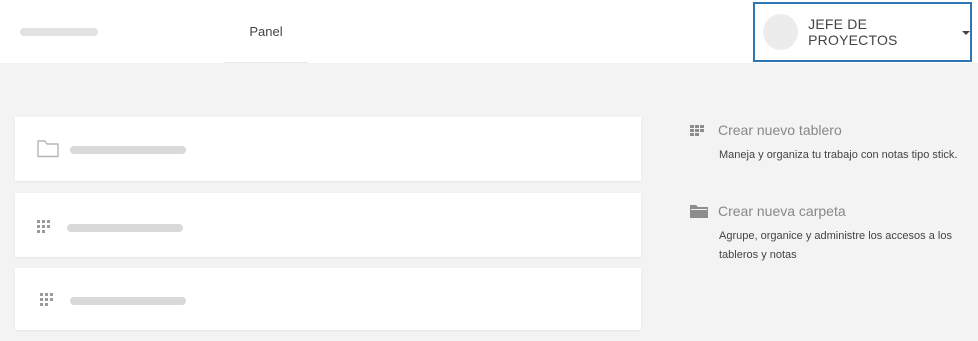  What do you see at coordinates (853, 32) in the screenshot?
I see `user-name: JEFE DE PROYECTOS` at bounding box center [853, 32].